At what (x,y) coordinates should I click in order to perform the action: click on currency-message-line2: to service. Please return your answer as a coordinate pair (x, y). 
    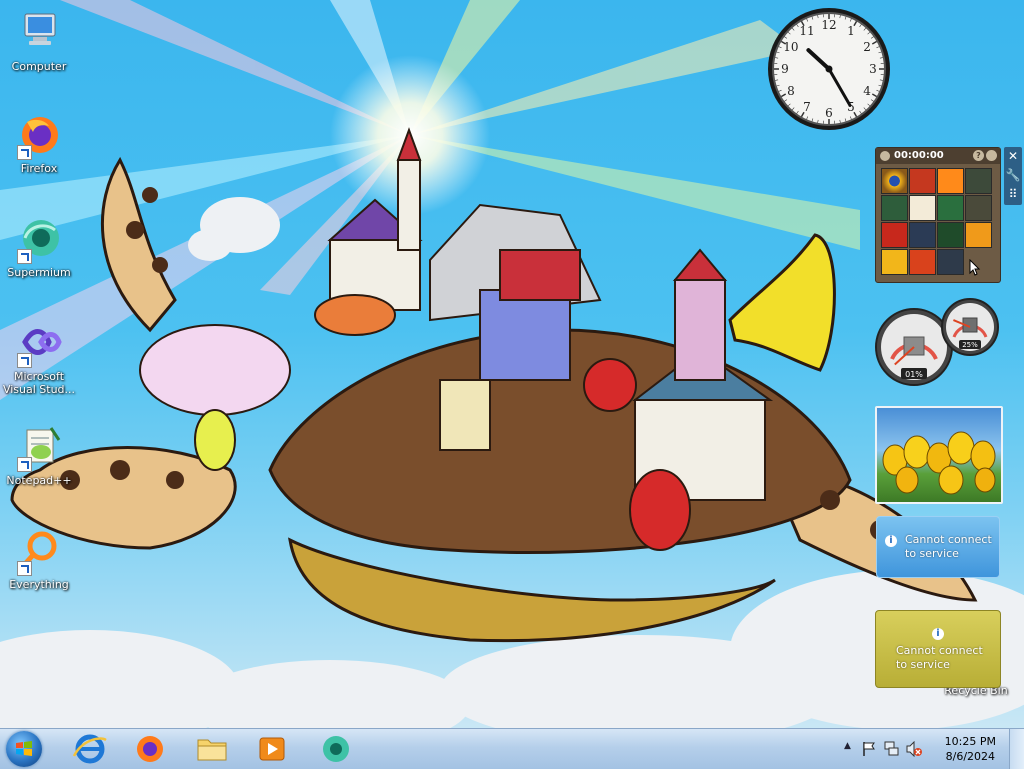
    Looking at the image, I should click on (939, 665).